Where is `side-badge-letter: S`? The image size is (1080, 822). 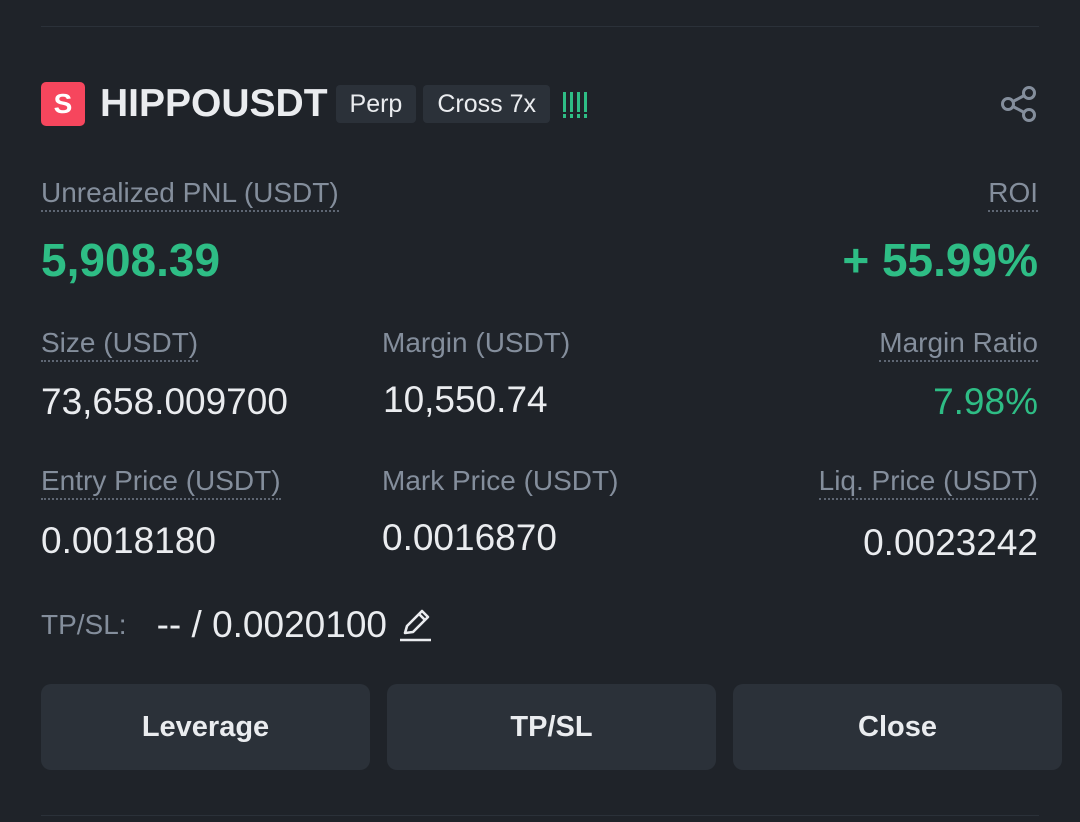
side-badge-letter: S is located at coordinates (63, 103).